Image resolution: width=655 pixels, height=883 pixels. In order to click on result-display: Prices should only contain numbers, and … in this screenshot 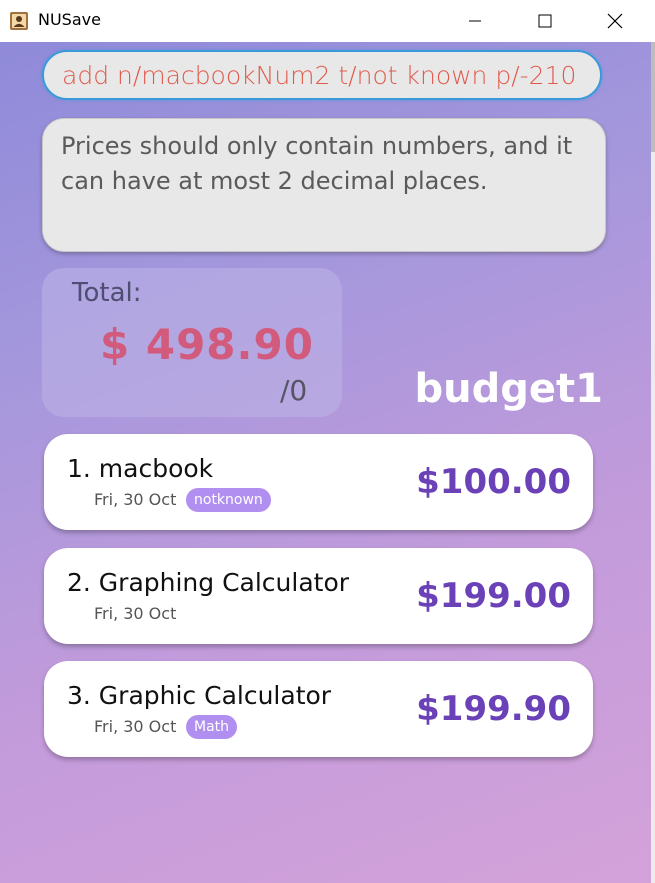, I will do `click(324, 185)`.